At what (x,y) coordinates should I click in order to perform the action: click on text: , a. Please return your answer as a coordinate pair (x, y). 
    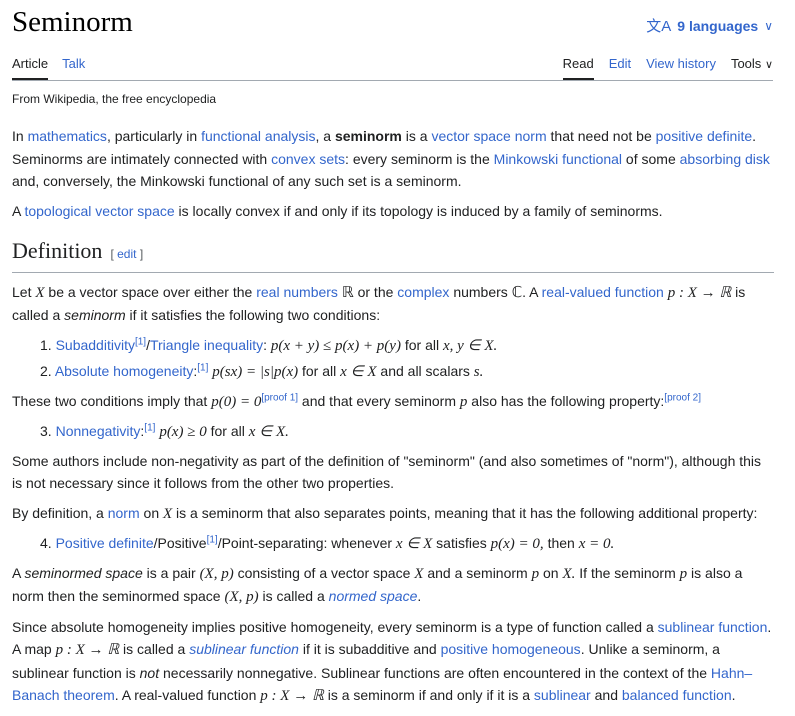
    Looking at the image, I should click on (325, 136).